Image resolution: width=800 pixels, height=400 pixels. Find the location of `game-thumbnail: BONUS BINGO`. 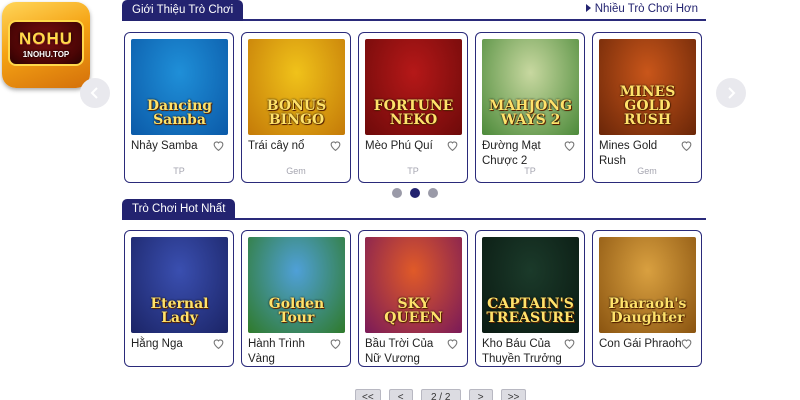

game-thumbnail: BONUS BINGO is located at coordinates (296, 87).